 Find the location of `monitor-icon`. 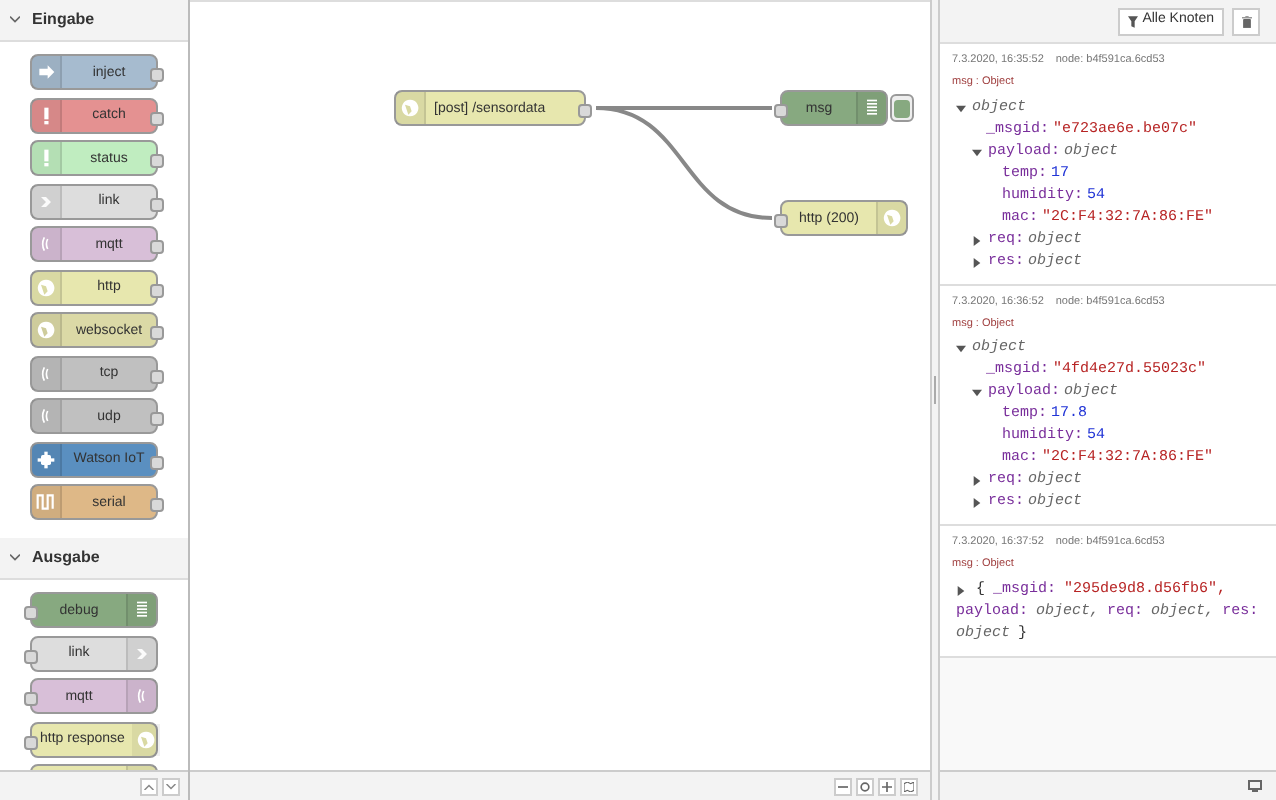

monitor-icon is located at coordinates (1255, 786).